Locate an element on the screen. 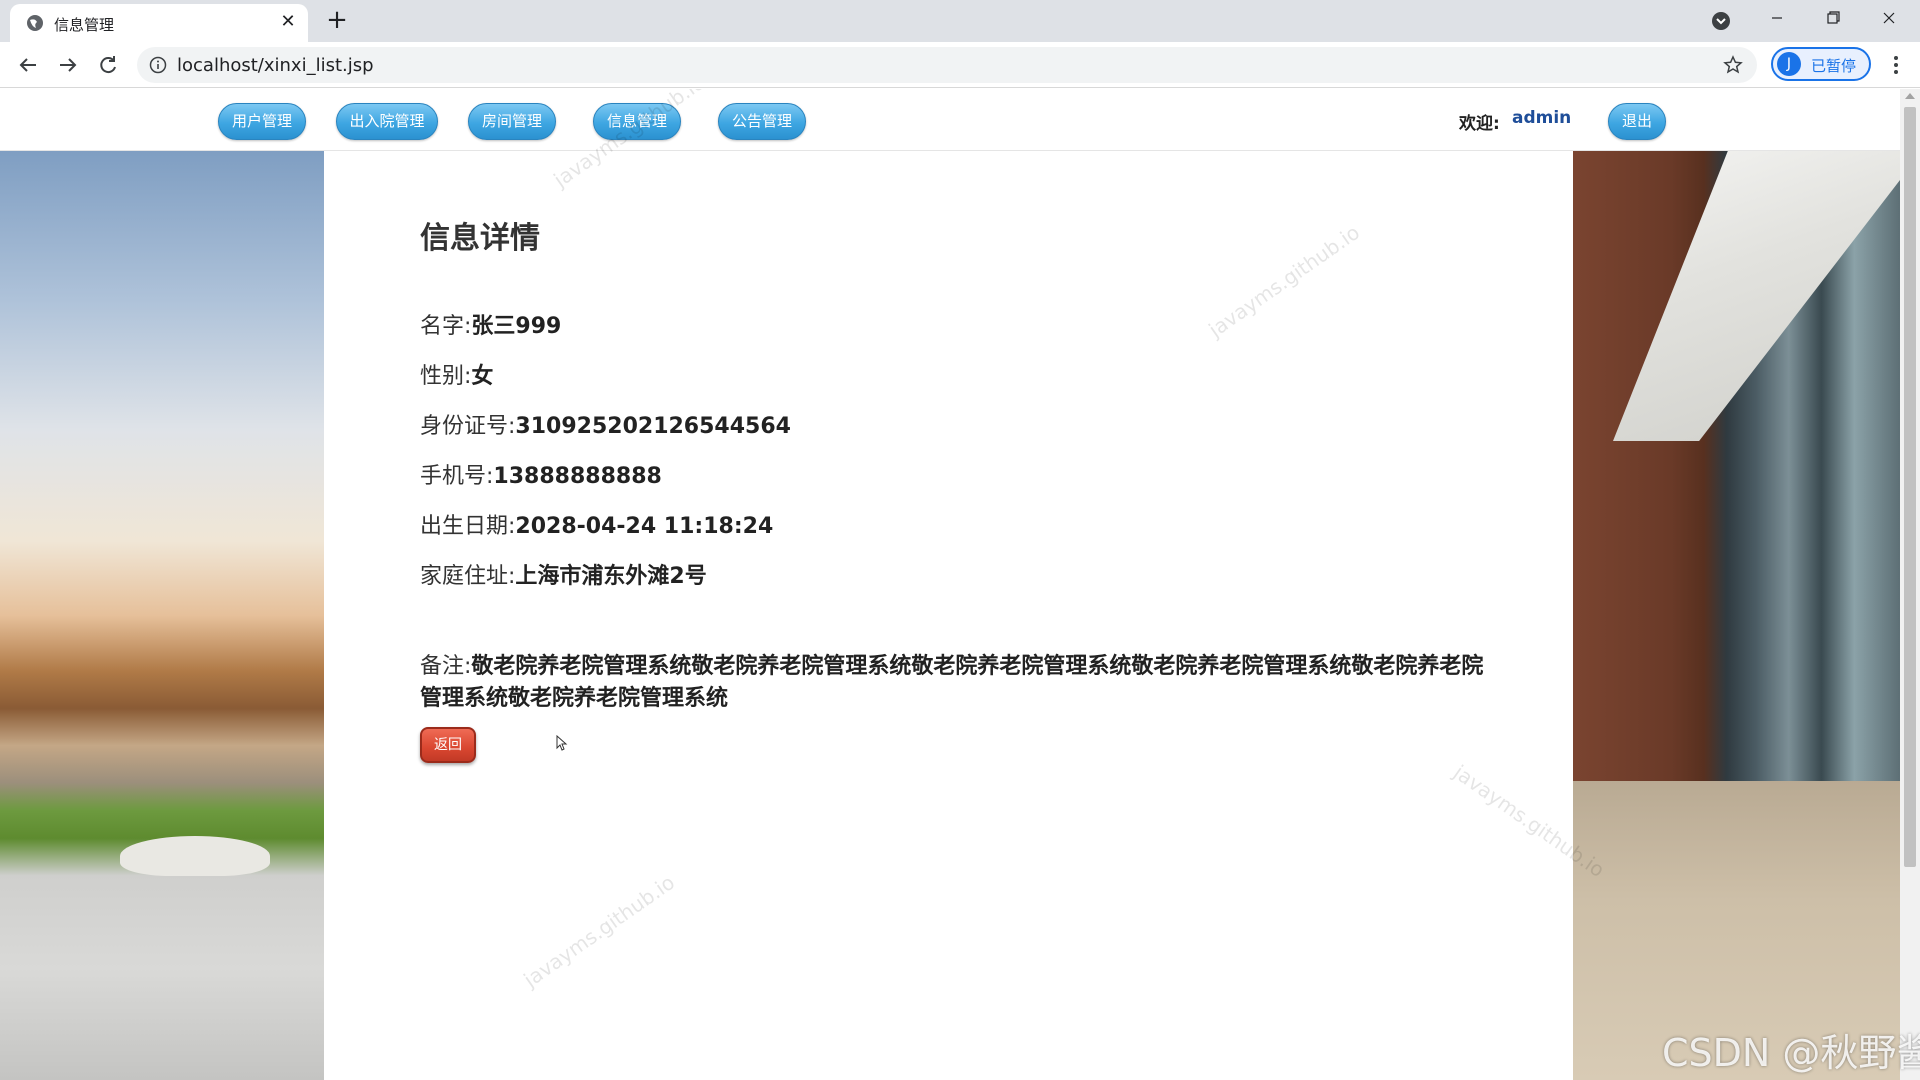  field-id-number: 身份证号:310925202126544564 is located at coordinates (605, 424).